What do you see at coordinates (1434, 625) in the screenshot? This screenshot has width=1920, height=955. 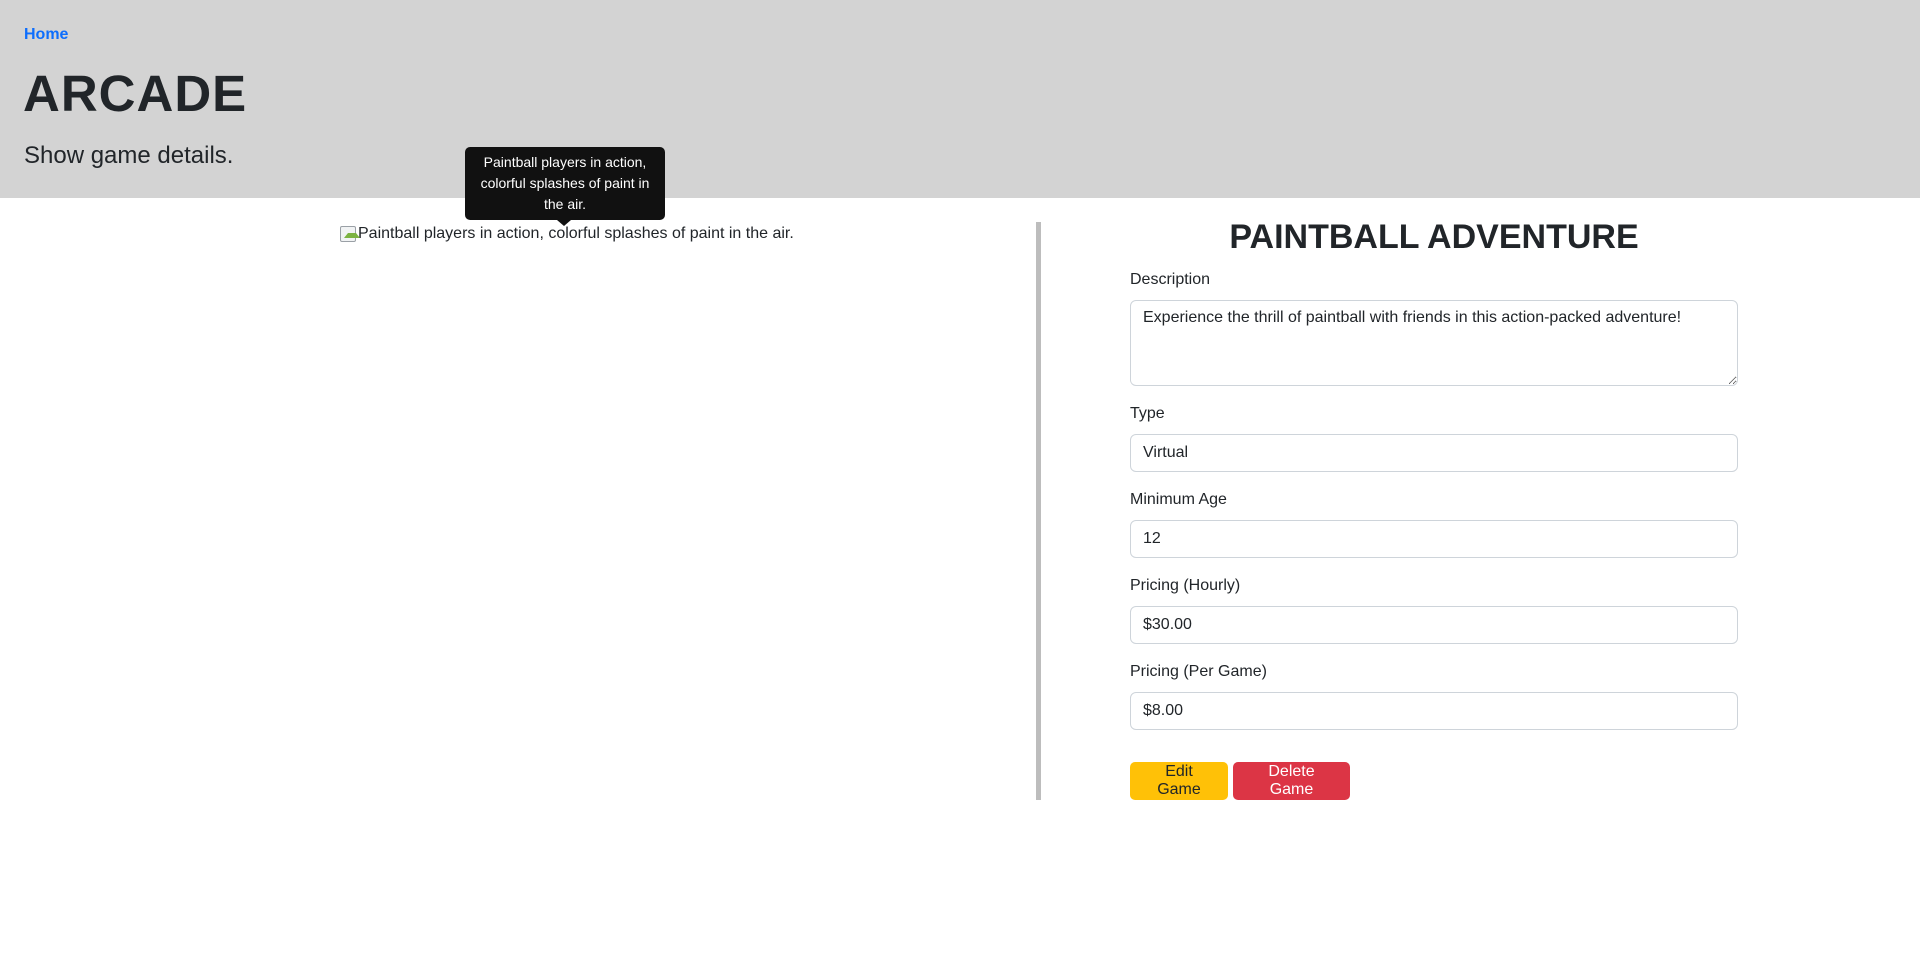 I see `pricing-hourly-input` at bounding box center [1434, 625].